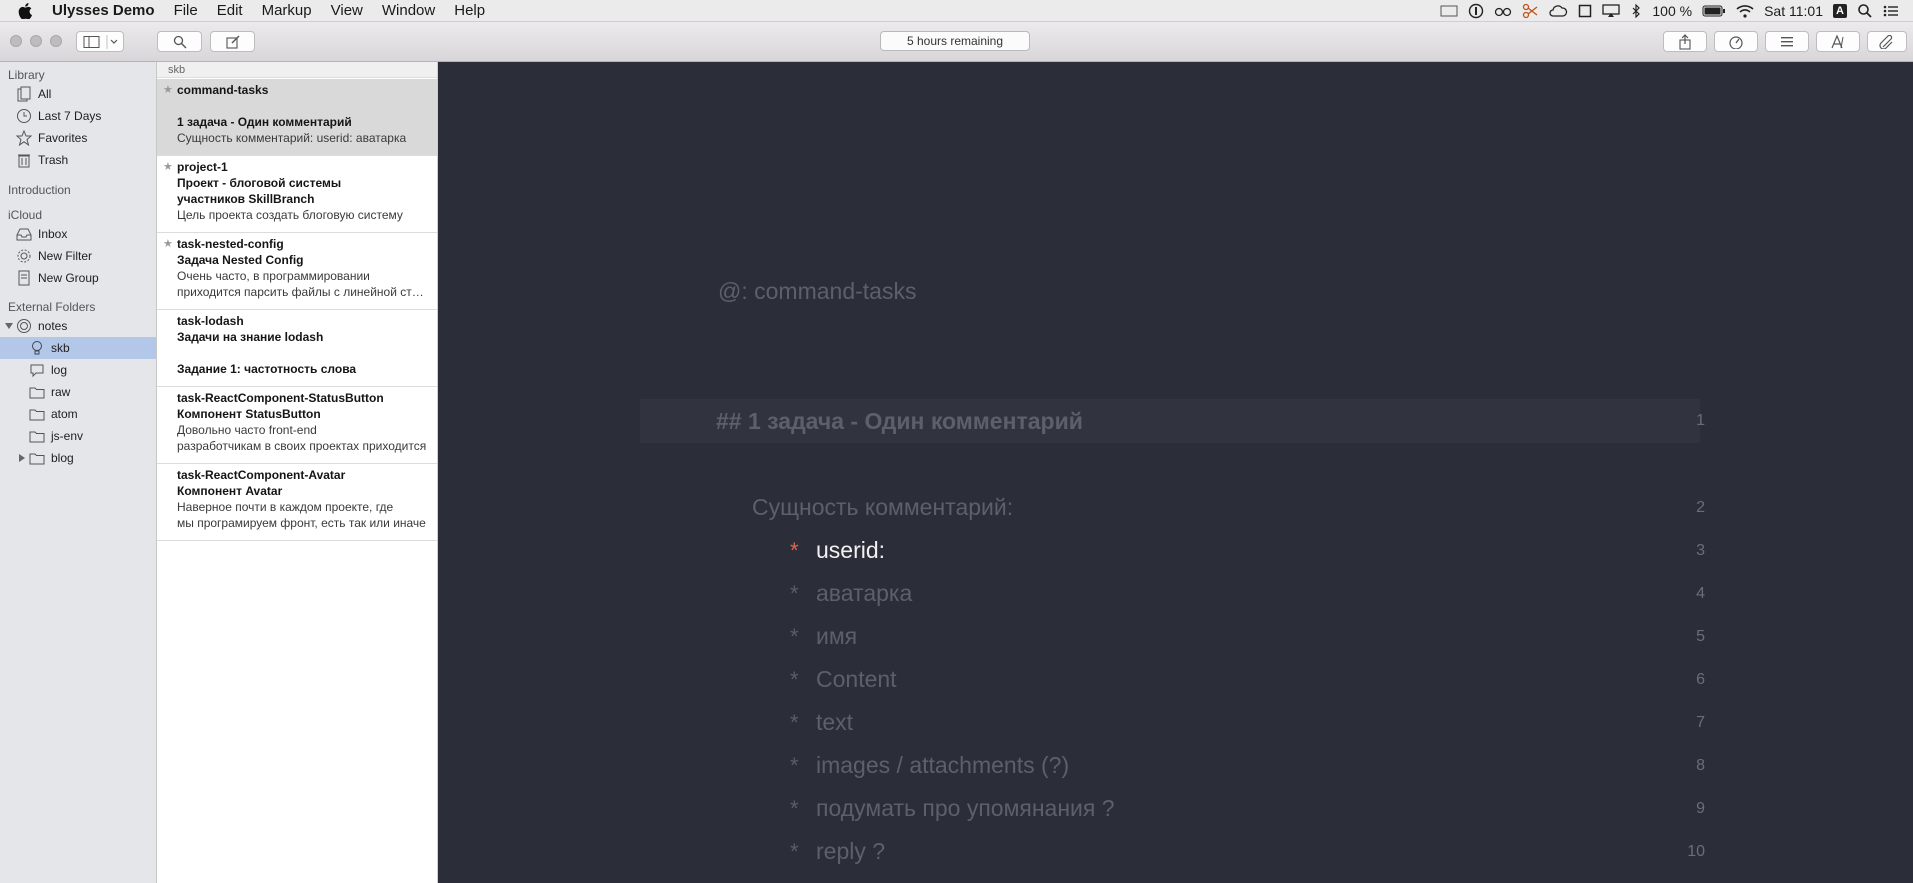 This screenshot has width=1913, height=883. Describe the element at coordinates (1714, 11) in the screenshot. I see `battery-icon` at that location.